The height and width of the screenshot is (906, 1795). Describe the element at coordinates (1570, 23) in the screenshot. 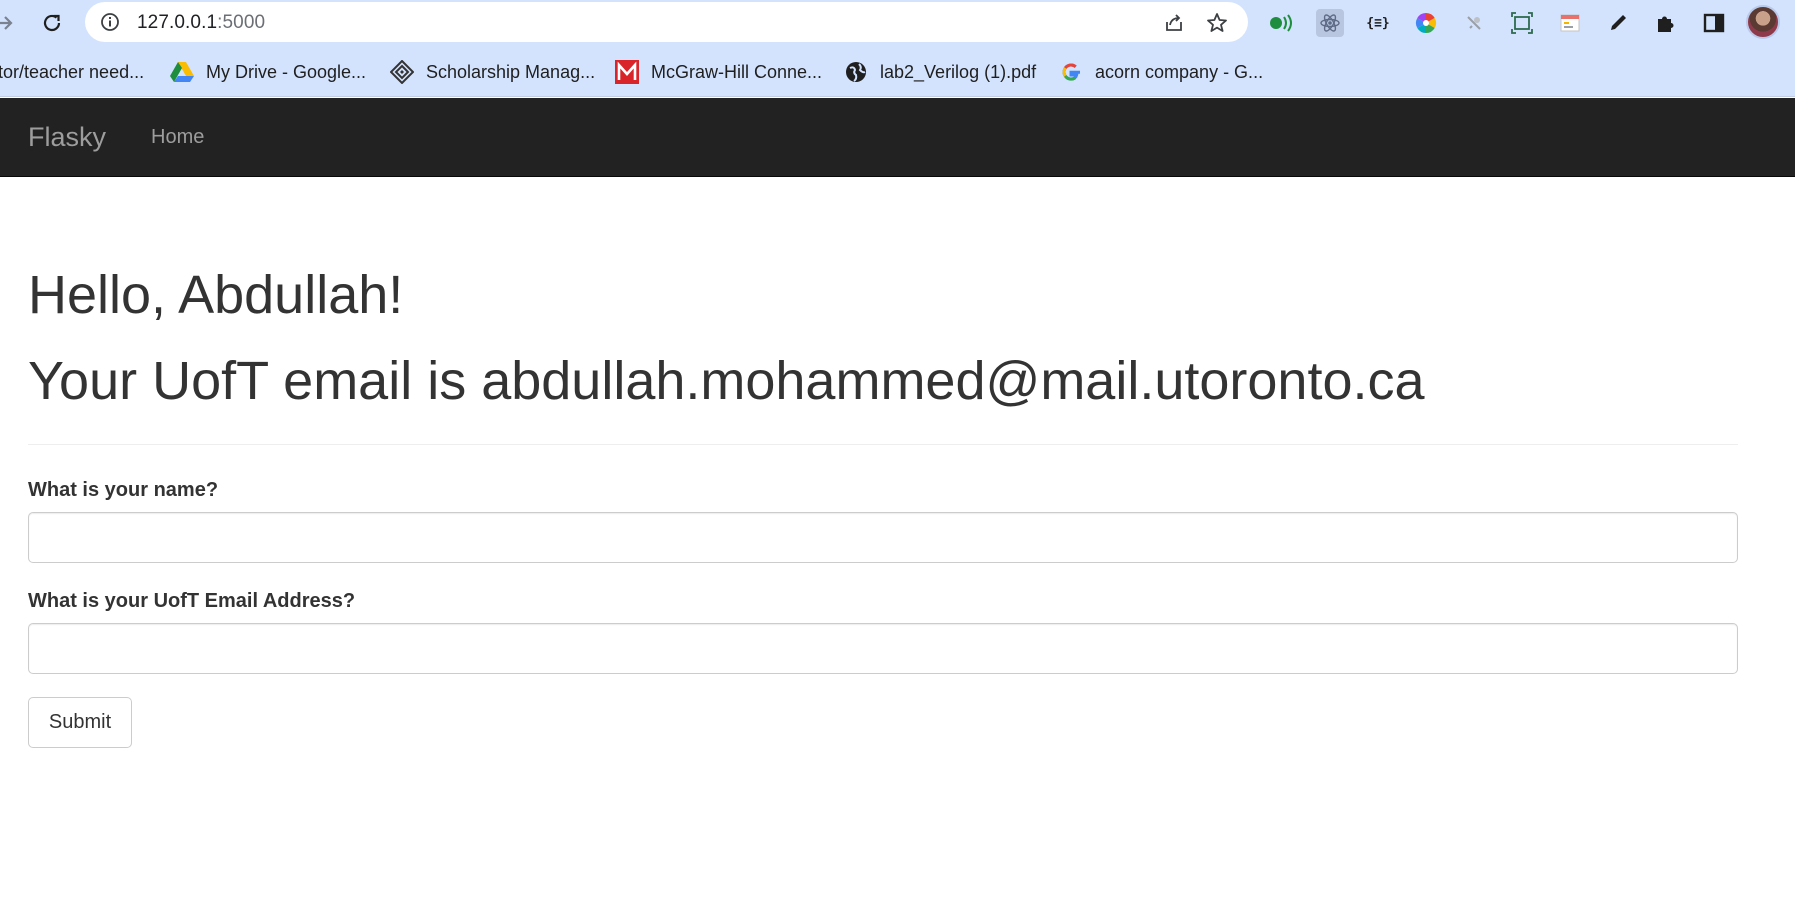

I see `calendar-icon` at that location.